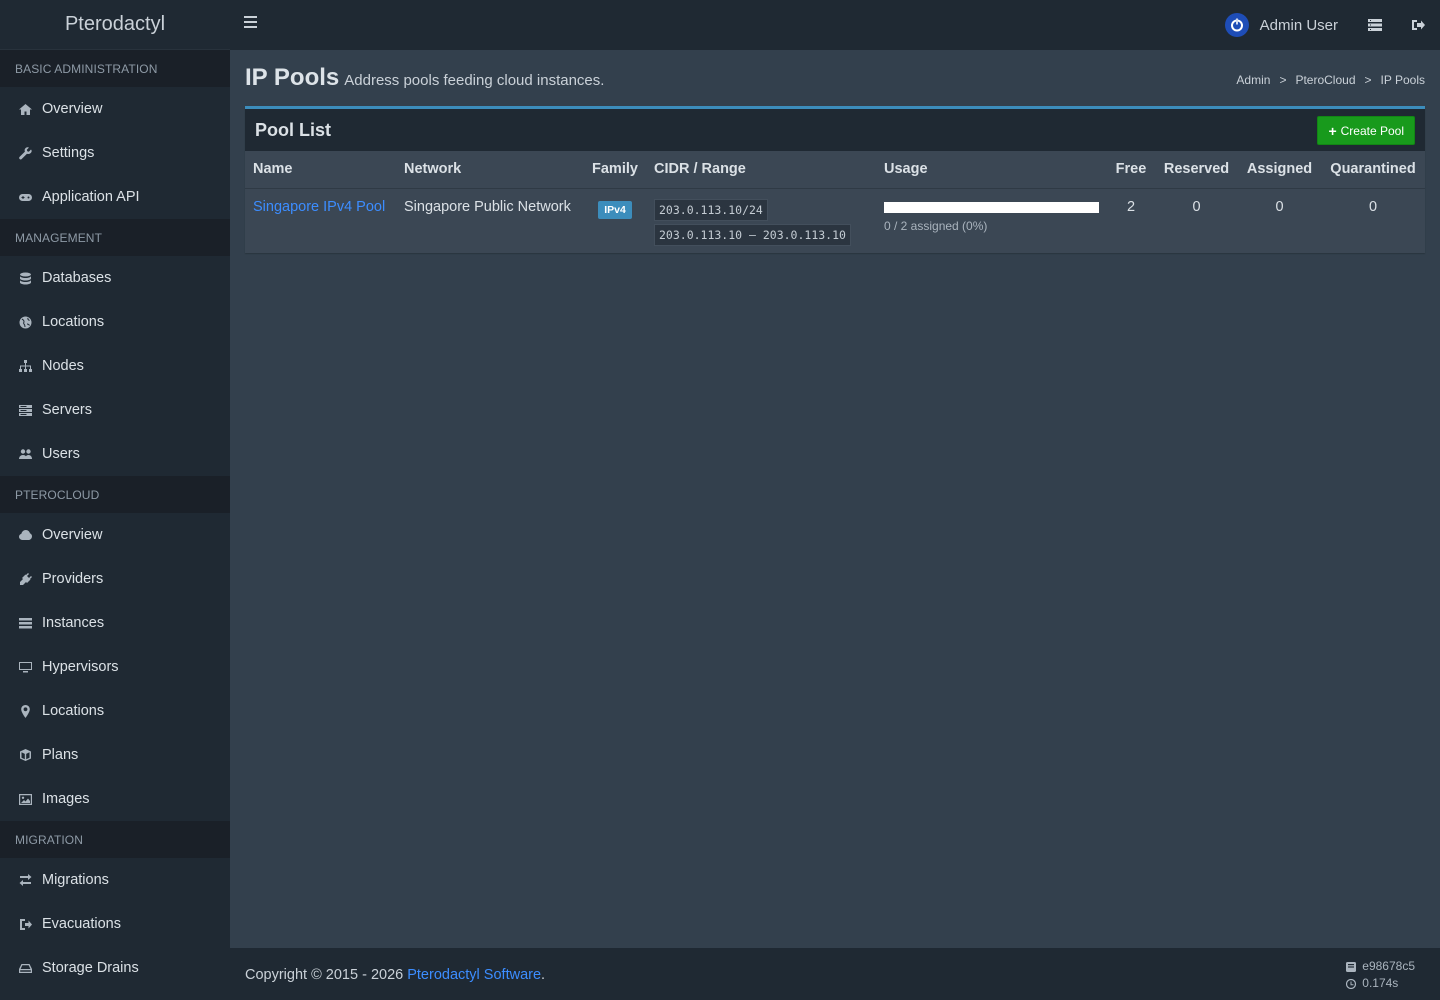 The height and width of the screenshot is (1000, 1440). I want to click on image-icon, so click(25, 799).